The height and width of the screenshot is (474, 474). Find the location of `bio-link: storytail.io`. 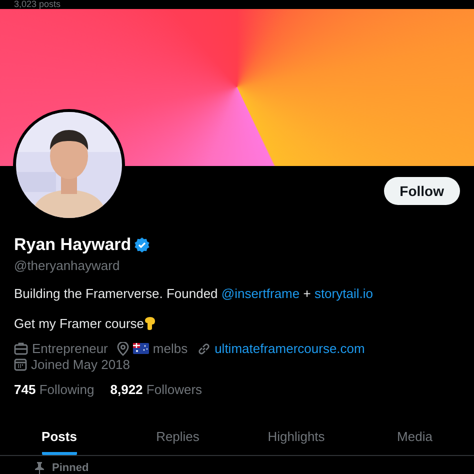

bio-link: storytail.io is located at coordinates (343, 293).